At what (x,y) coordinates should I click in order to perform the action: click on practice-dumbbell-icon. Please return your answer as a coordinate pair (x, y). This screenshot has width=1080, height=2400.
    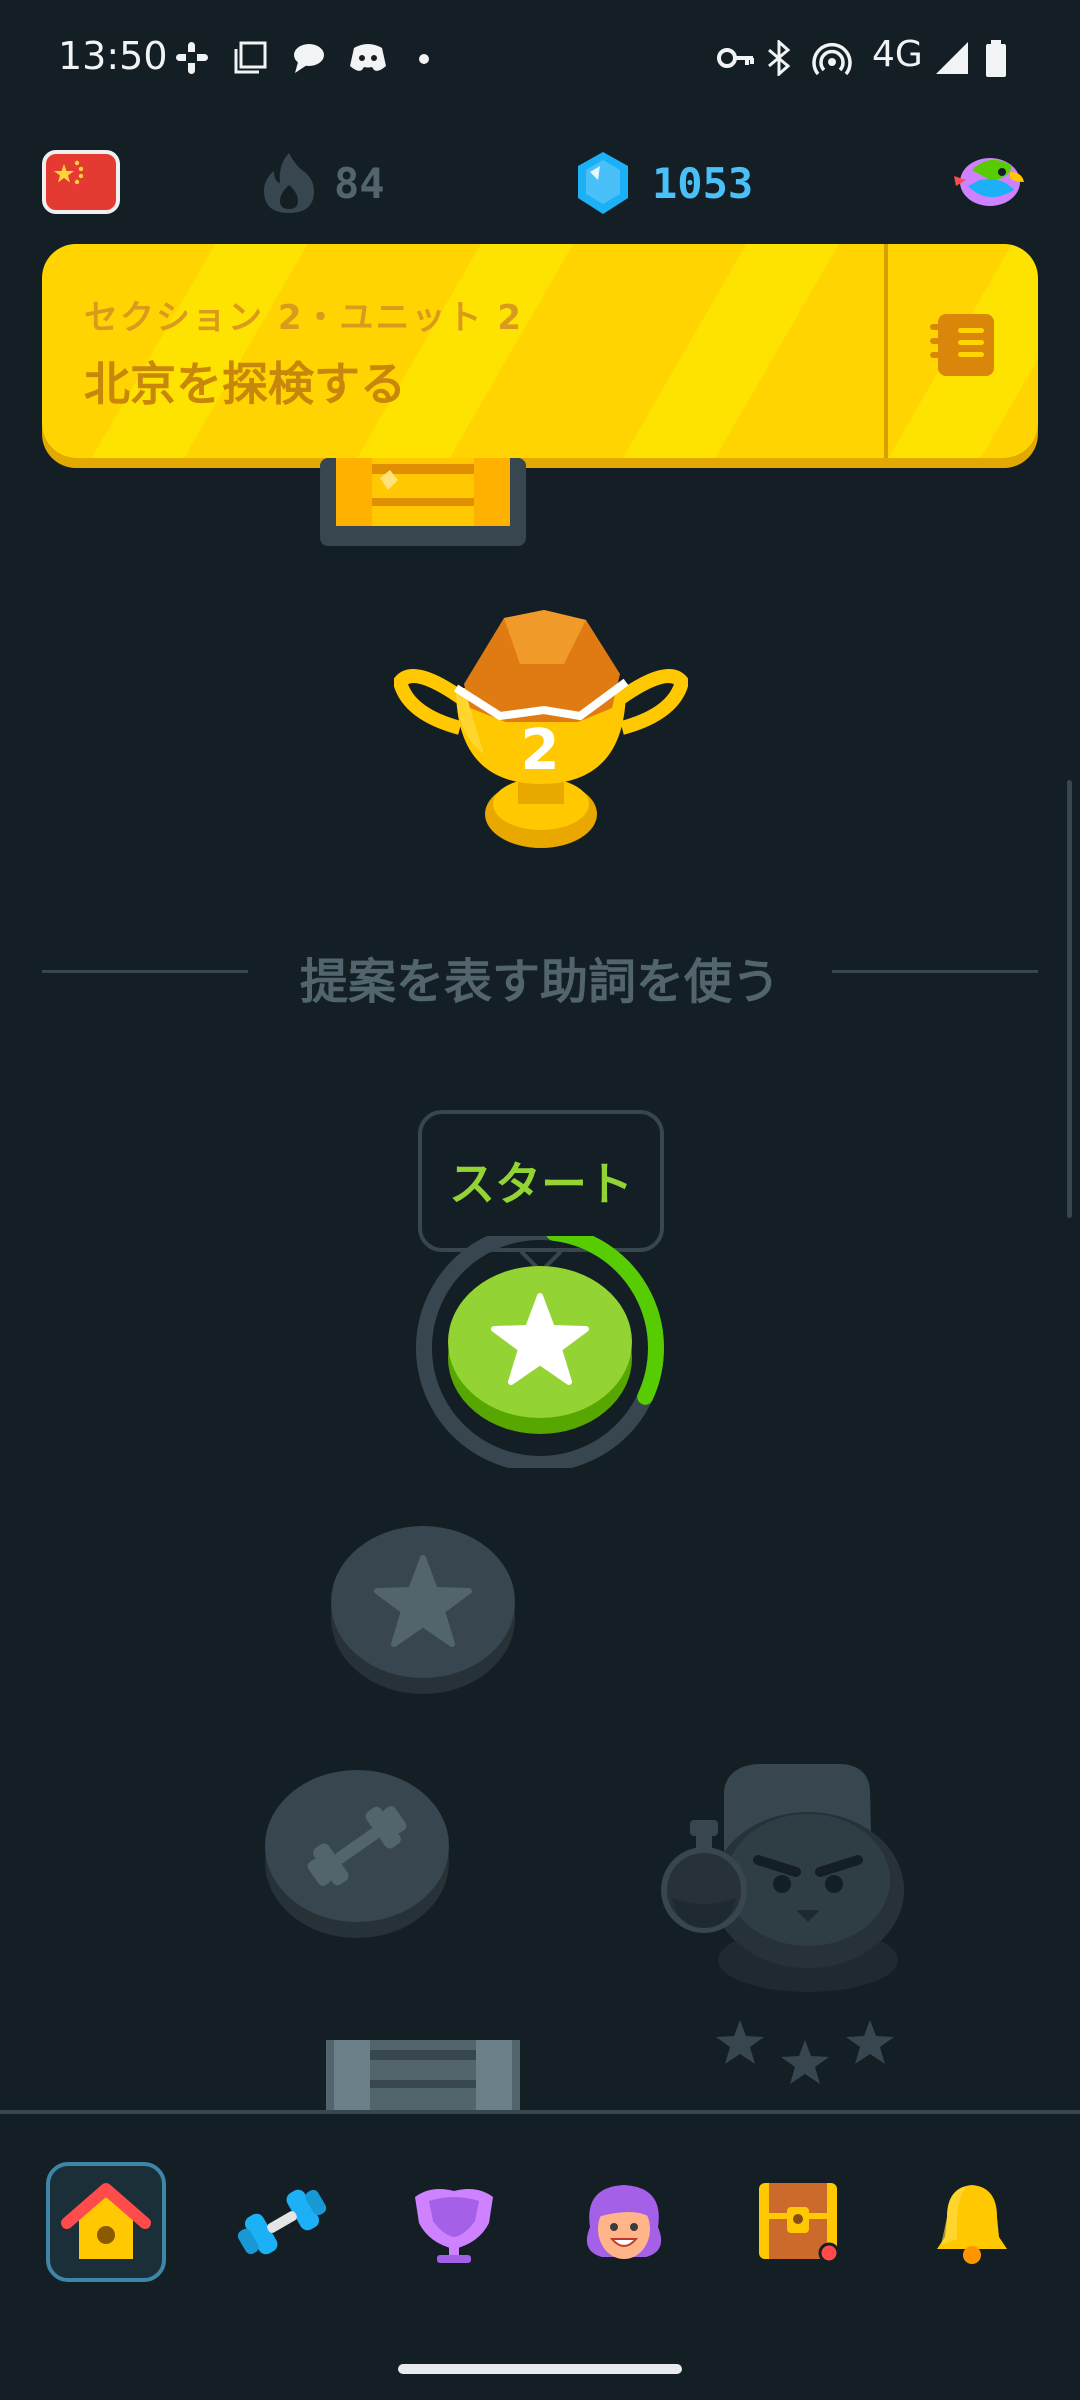
    Looking at the image, I should click on (282, 2222).